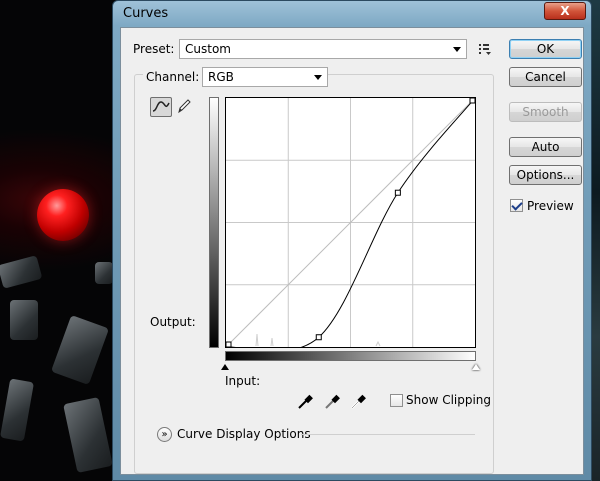  What do you see at coordinates (154, 49) in the screenshot?
I see `preset-label: Preset:` at bounding box center [154, 49].